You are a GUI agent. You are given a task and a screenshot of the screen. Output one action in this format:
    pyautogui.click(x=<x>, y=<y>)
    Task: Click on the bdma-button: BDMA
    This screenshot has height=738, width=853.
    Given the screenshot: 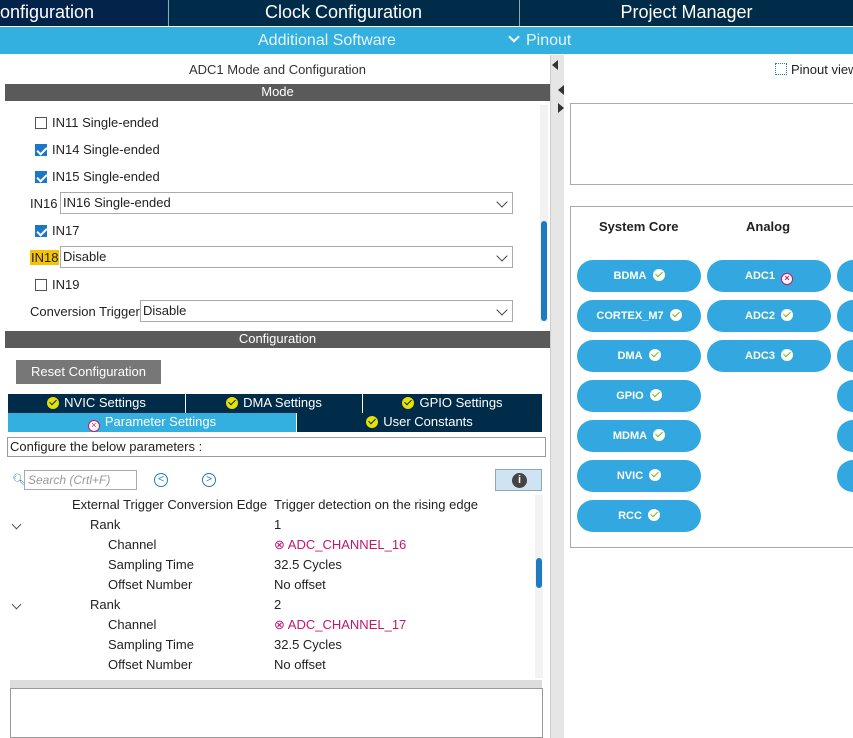 What is the action you would take?
    pyautogui.click(x=639, y=276)
    